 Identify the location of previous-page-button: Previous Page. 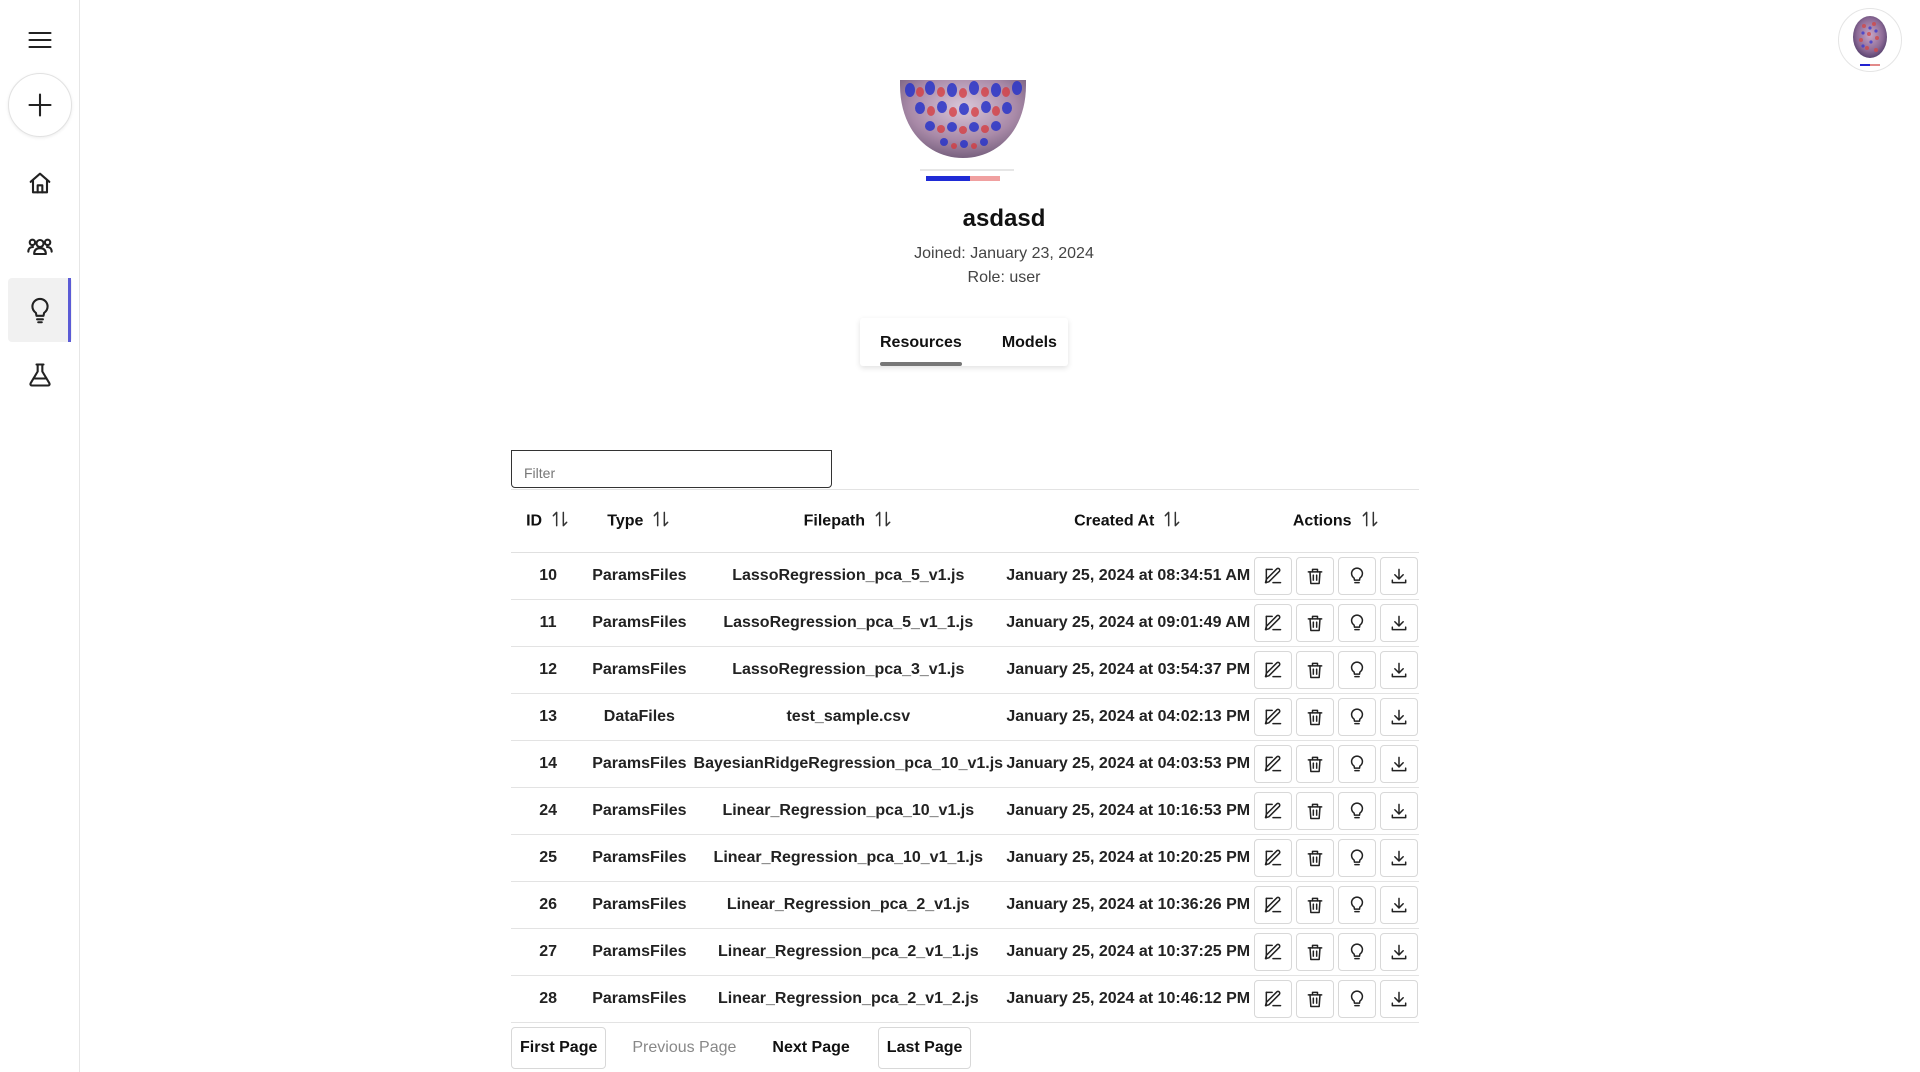
(684, 1048).